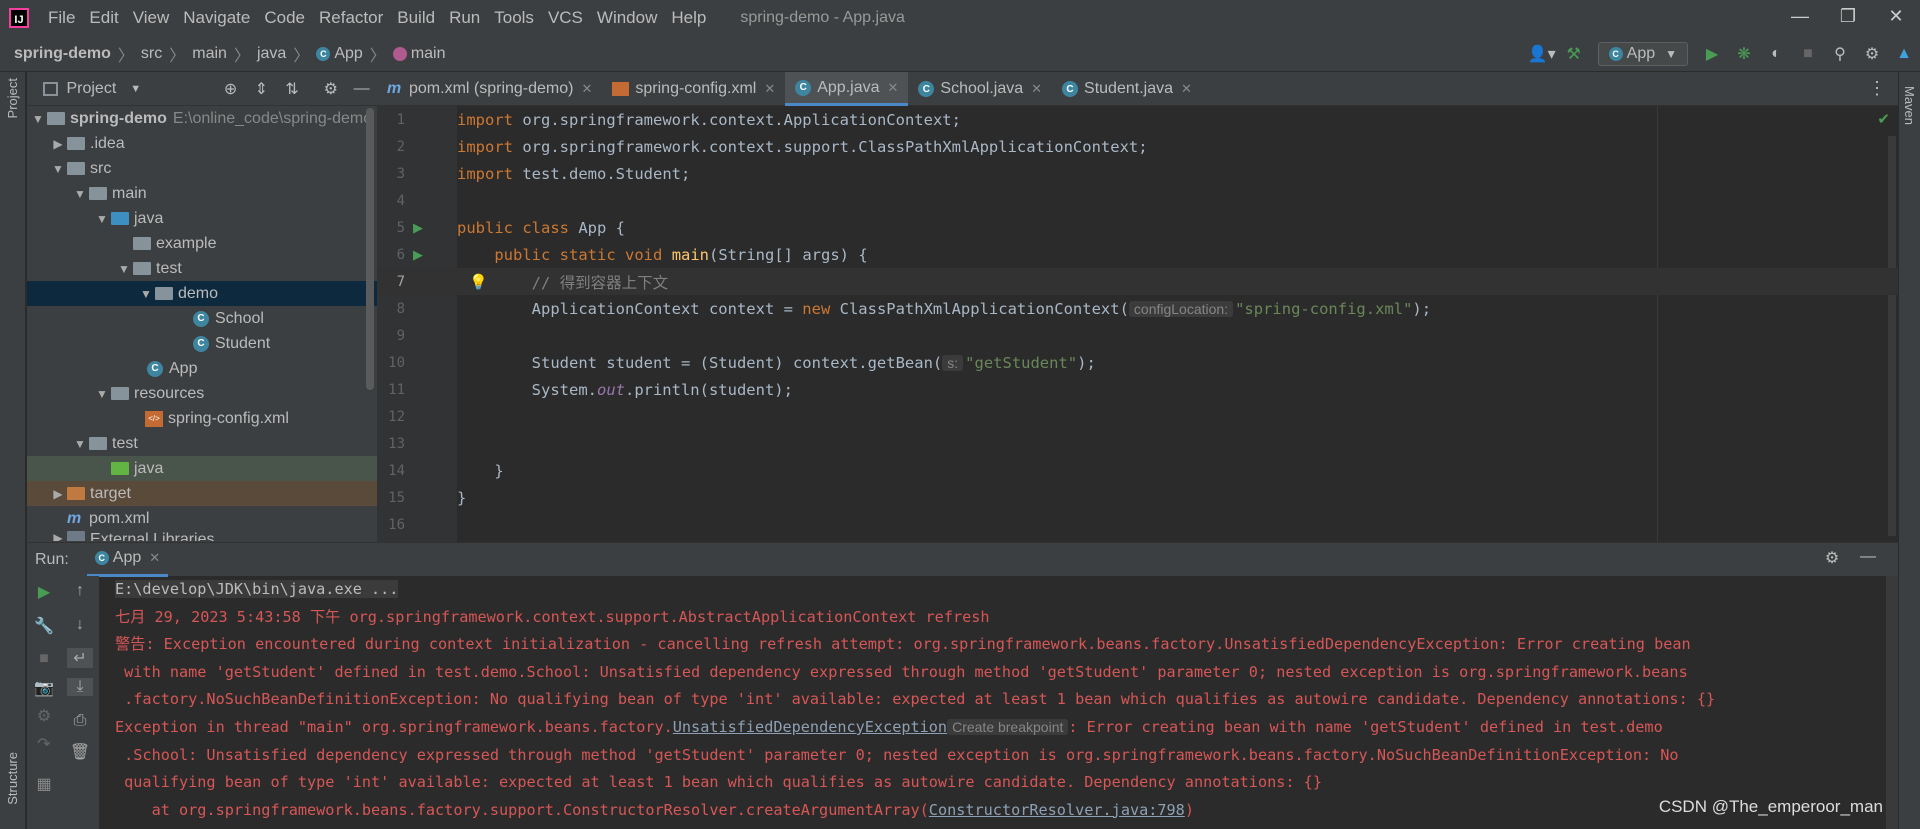  I want to click on breadcrumb-main: main, so click(209, 54).